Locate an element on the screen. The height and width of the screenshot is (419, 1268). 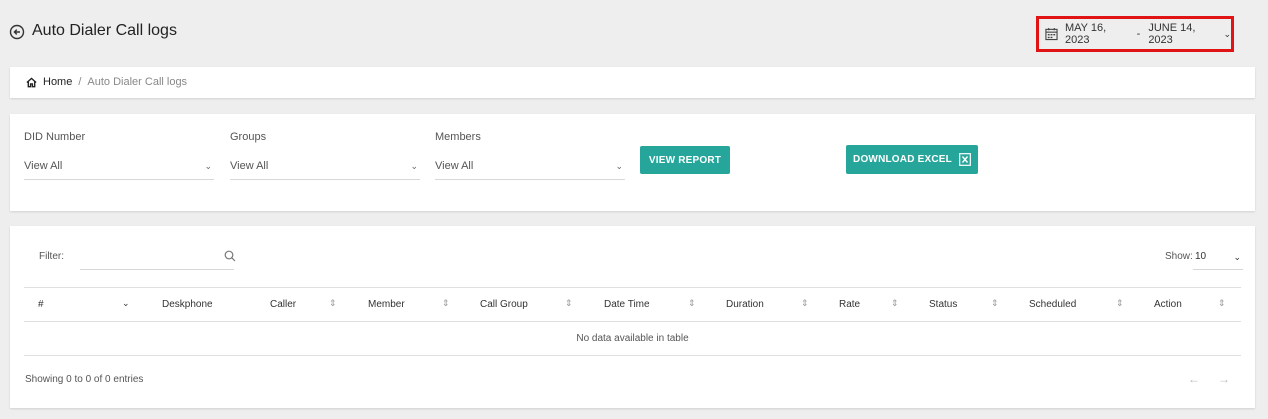
home-icon is located at coordinates (31, 82).